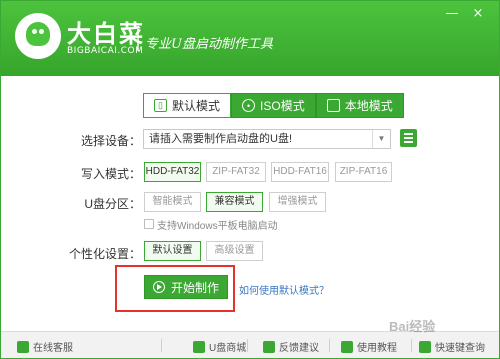  What do you see at coordinates (300, 172) in the screenshot?
I see `write-mode-hdd-fat16: HDD-FAT16` at bounding box center [300, 172].